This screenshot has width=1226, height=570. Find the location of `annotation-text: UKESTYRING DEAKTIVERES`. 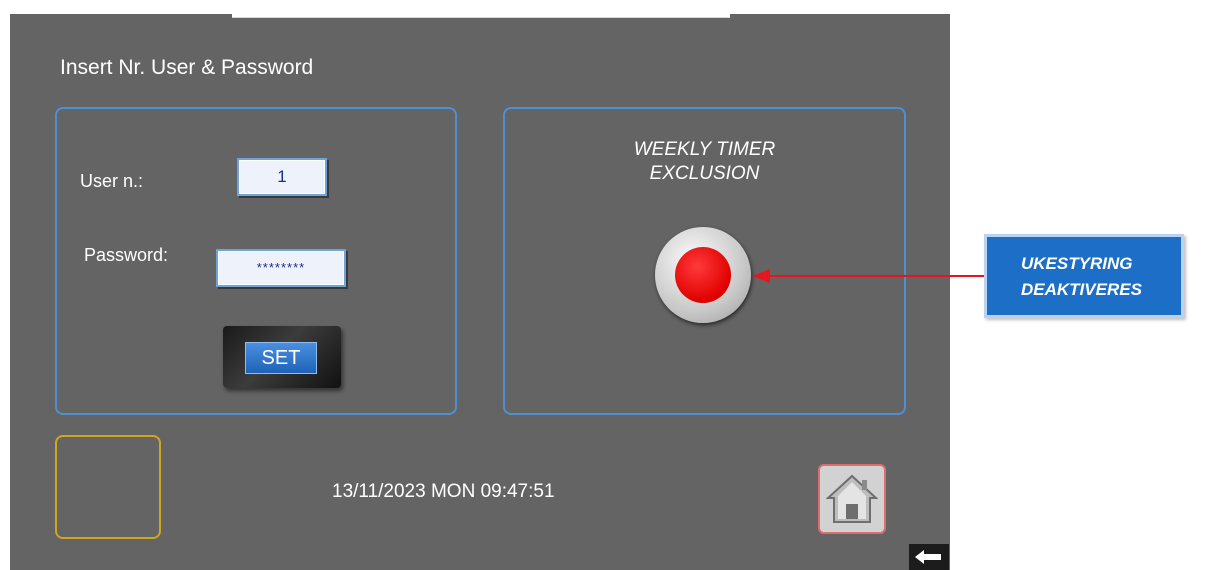

annotation-text: UKESTYRING DEAKTIVERES is located at coordinates (1081, 277).